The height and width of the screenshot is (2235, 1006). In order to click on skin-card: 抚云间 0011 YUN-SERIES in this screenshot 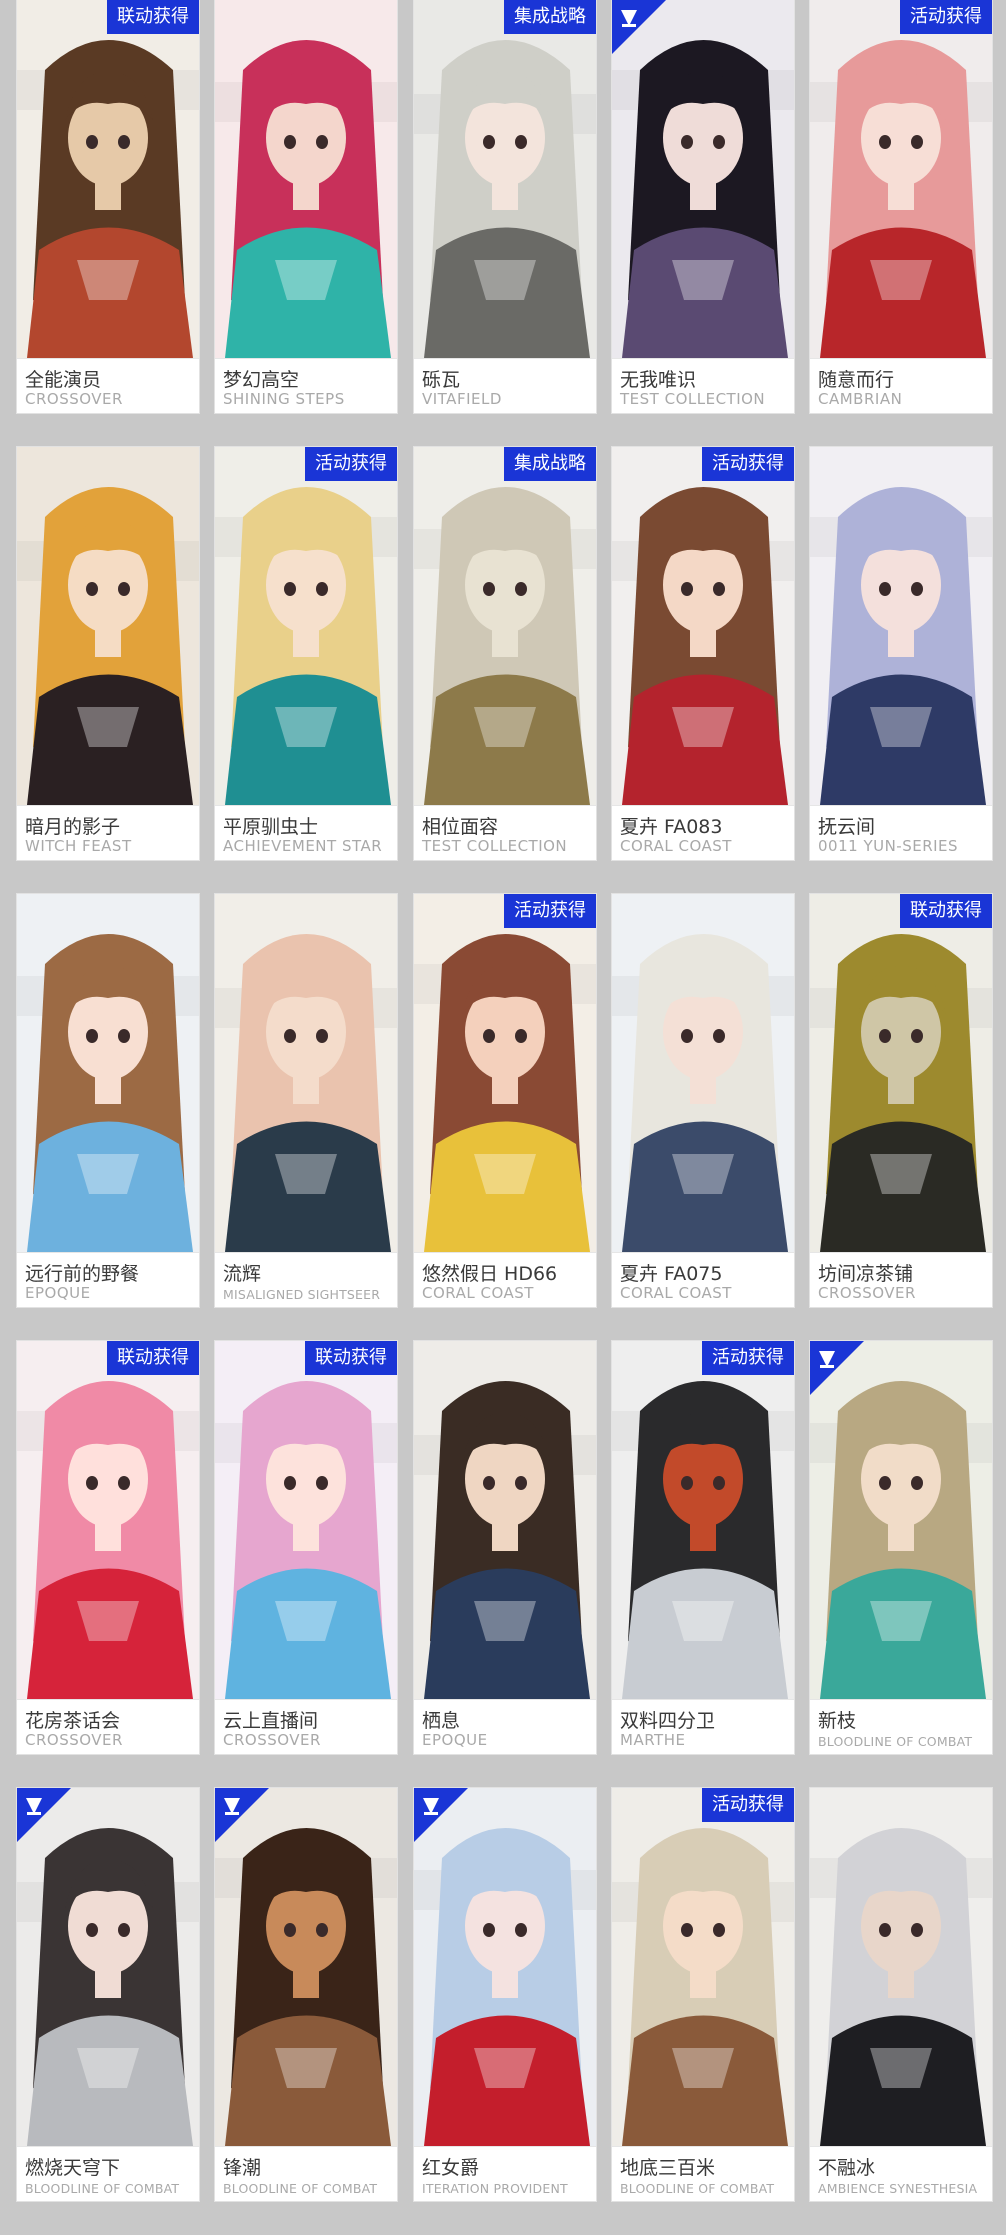, I will do `click(901, 653)`.